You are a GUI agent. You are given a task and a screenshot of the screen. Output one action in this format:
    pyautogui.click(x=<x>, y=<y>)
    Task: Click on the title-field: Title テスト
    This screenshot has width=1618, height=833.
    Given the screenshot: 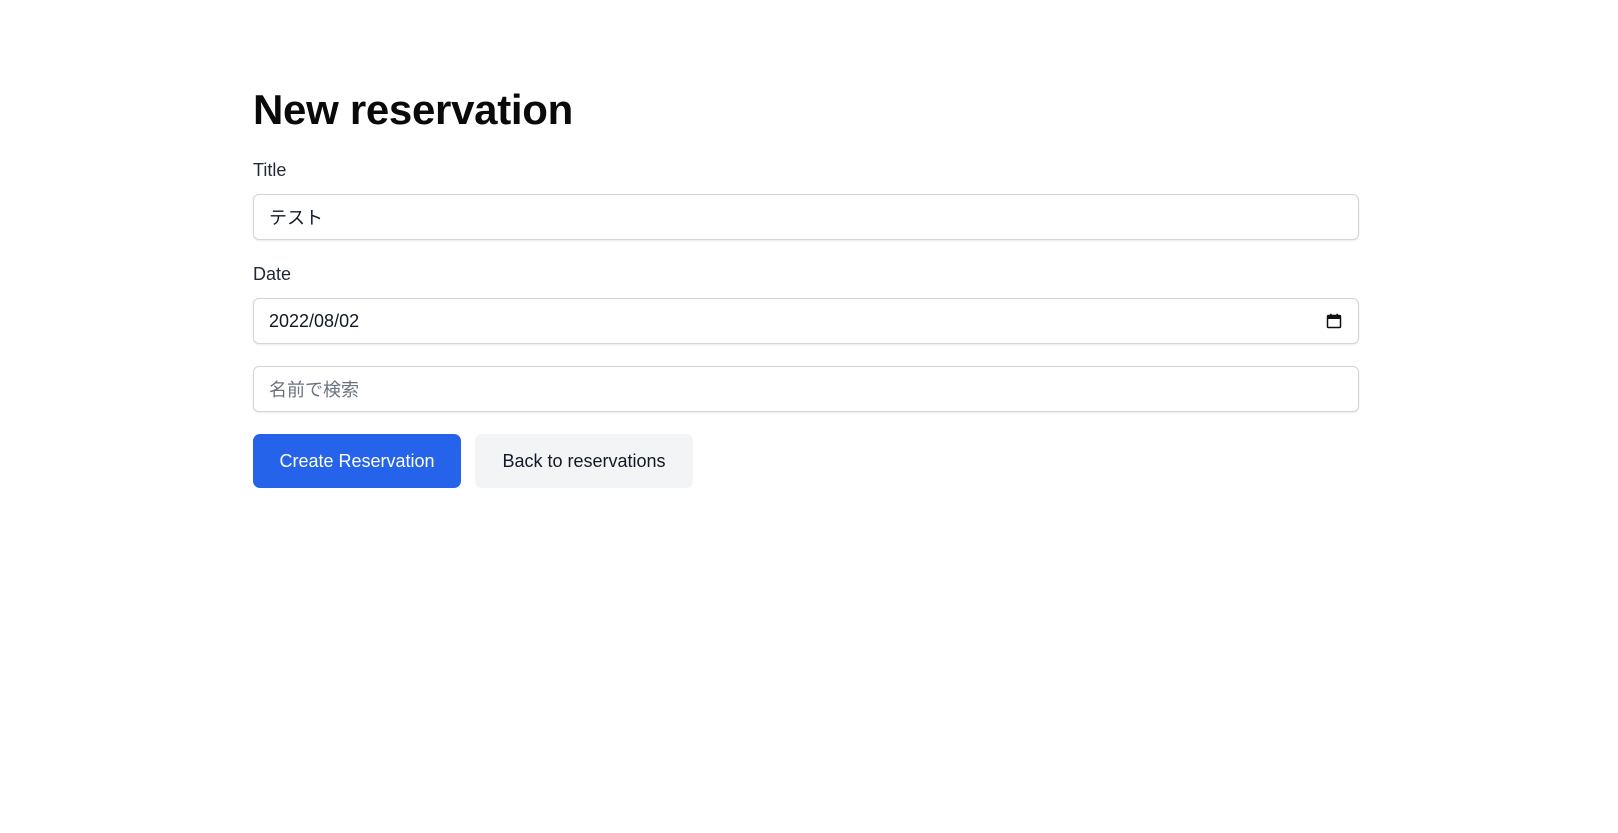 What is the action you would take?
    pyautogui.click(x=806, y=199)
    